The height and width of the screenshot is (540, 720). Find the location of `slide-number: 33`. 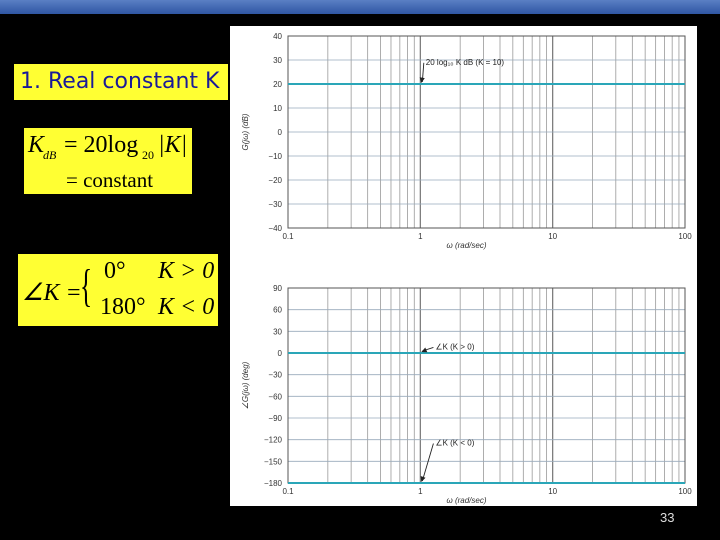

slide-number: 33 is located at coordinates (667, 517).